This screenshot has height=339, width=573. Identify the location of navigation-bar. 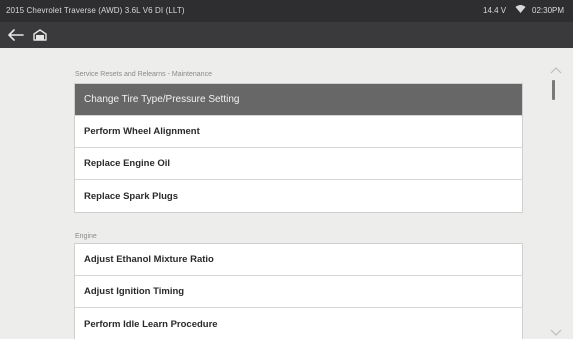
(286, 35).